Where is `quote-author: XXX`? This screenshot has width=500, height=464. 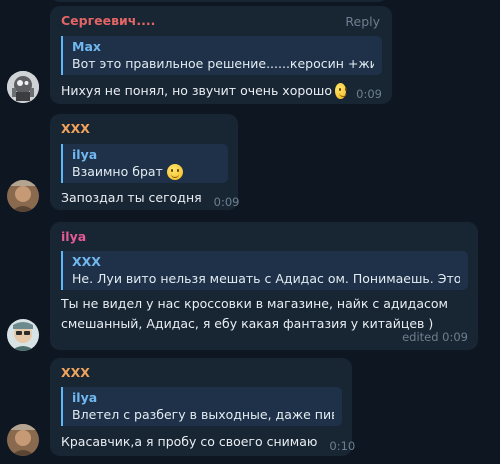 quote-author: XXX is located at coordinates (86, 261).